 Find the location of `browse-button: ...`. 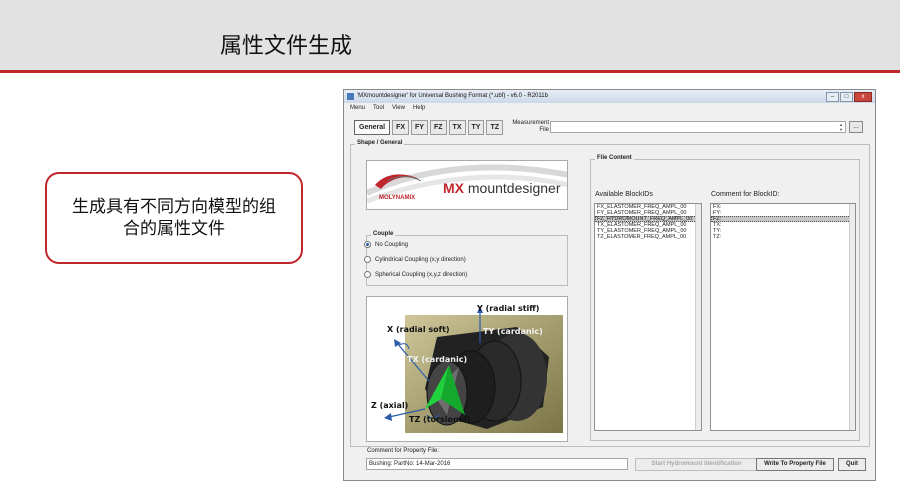

browse-button: ... is located at coordinates (856, 127).